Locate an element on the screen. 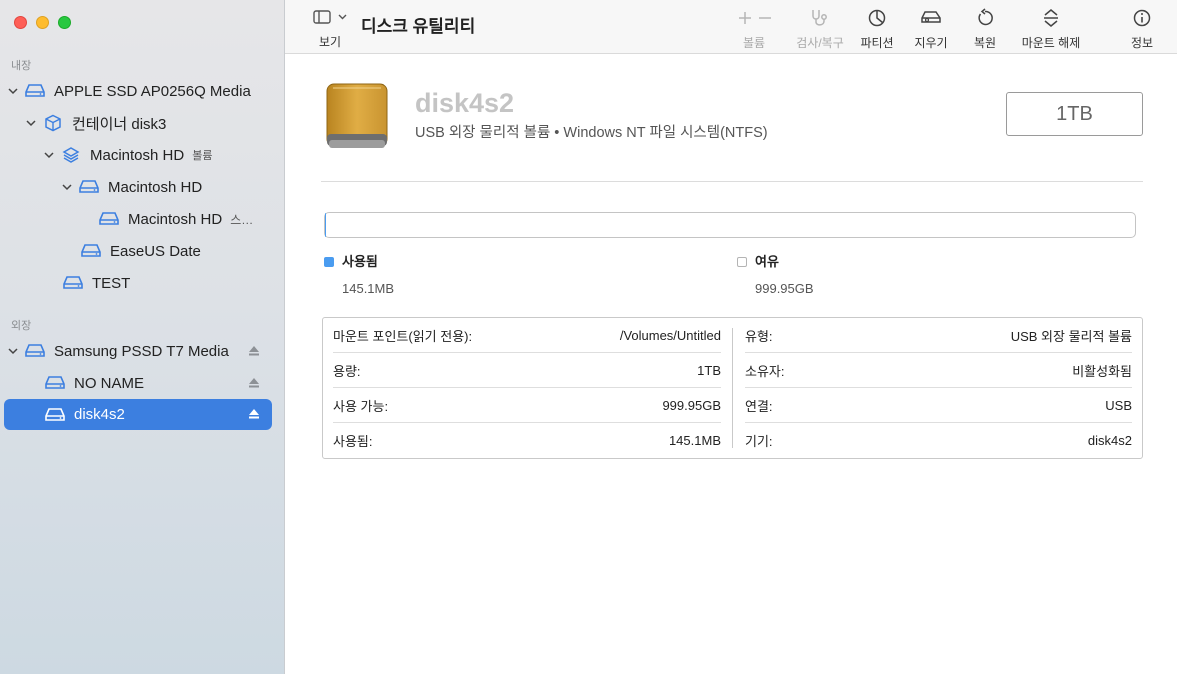 The image size is (1177, 674). erase-button: 지우기 is located at coordinates (931, 28).